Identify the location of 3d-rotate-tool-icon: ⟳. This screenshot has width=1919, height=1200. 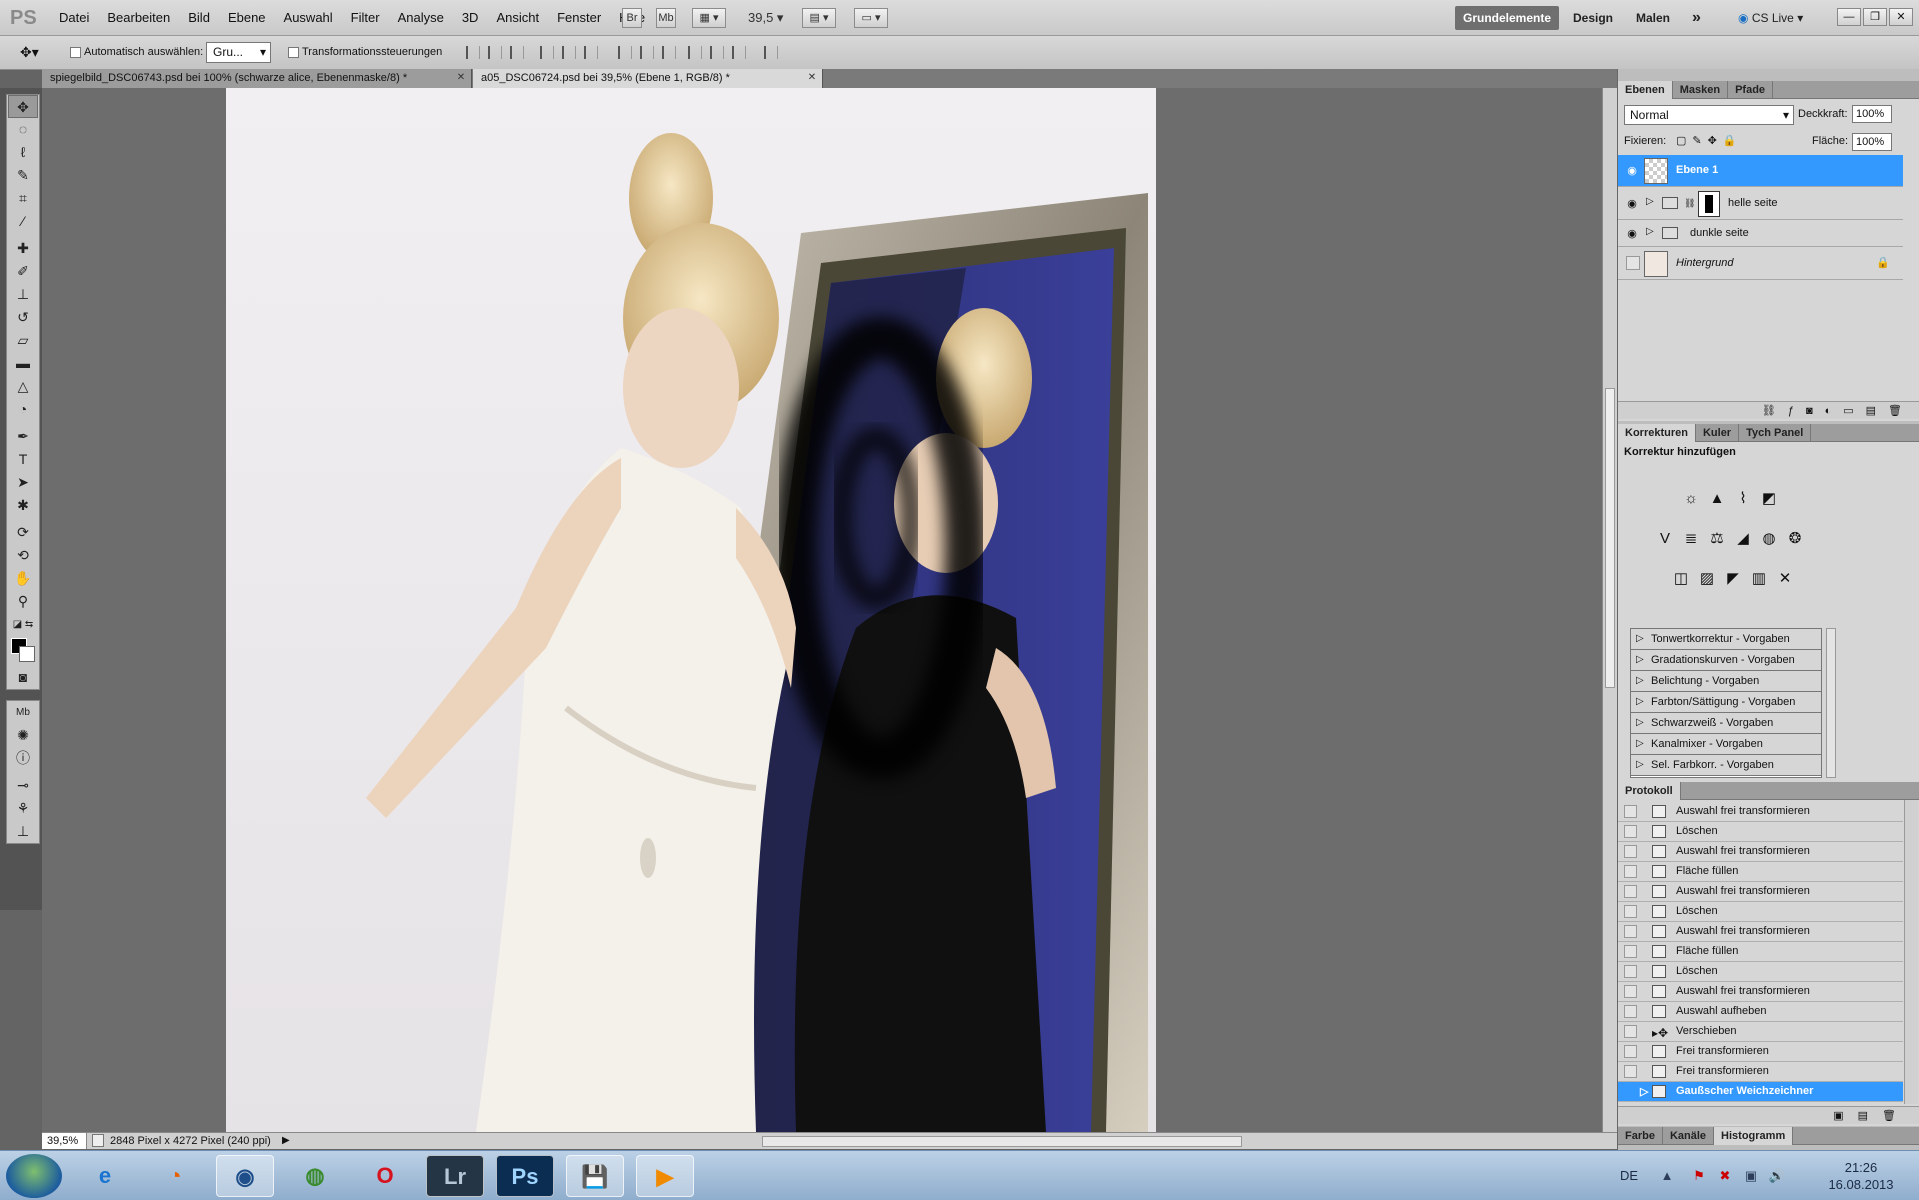
(23, 532).